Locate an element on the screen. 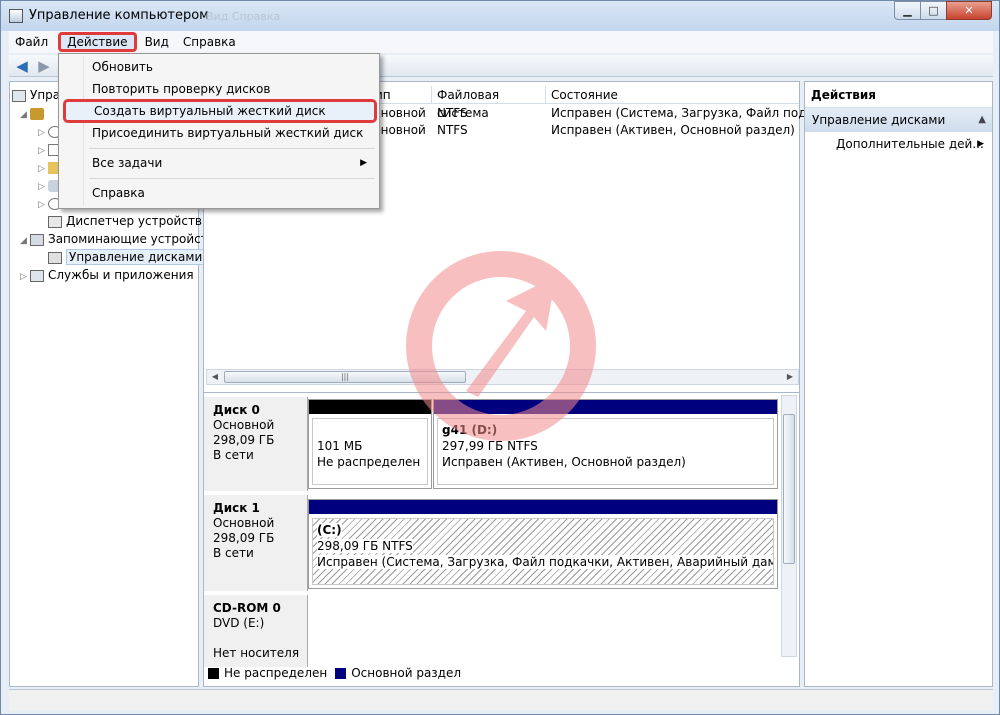 The height and width of the screenshot is (715, 1000). menu-item-rescan-disks: Повторить проверку дисков is located at coordinates (219, 89).